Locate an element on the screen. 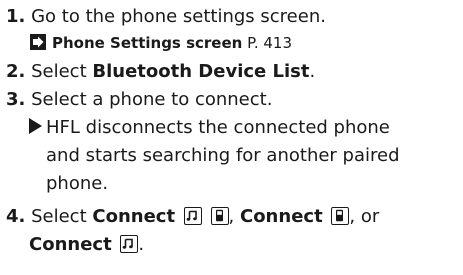  step-text: Select a phone to connect. is located at coordinates (152, 99).